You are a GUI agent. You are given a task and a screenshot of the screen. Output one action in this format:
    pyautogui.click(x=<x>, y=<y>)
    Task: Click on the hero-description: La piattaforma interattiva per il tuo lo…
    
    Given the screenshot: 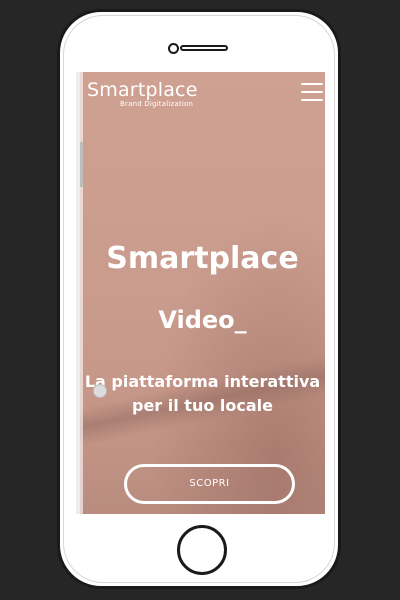 What is the action you would take?
    pyautogui.click(x=202, y=394)
    